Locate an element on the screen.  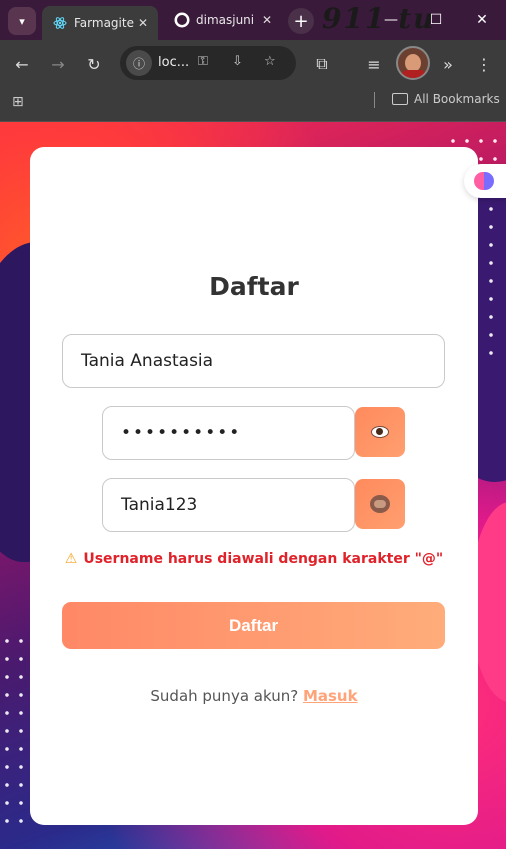
tab-github: dimasjuni ✕ is located at coordinates (223, 20).